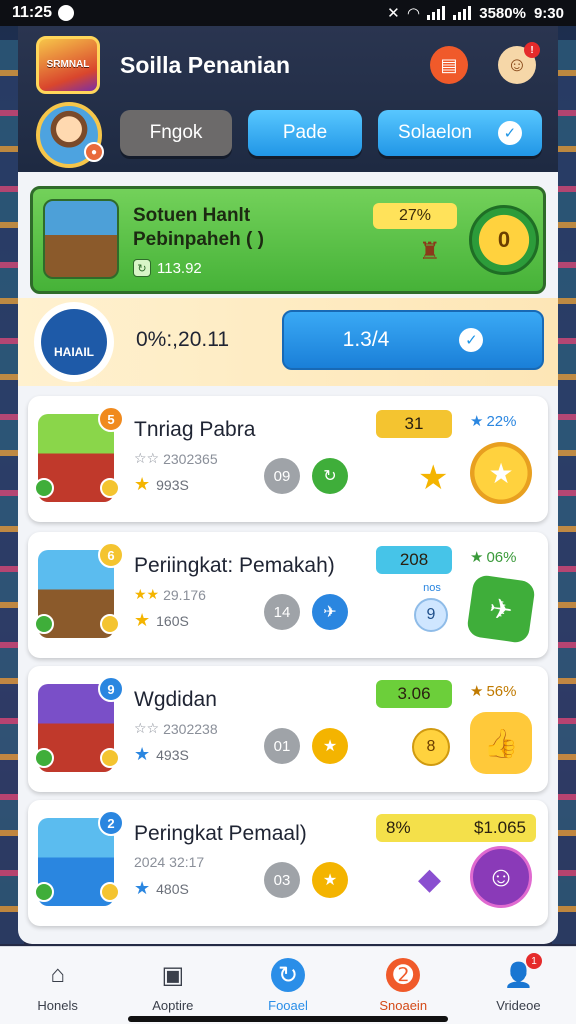 This screenshot has width=576, height=1024. Describe the element at coordinates (431, 747) in the screenshot. I see `coin-value: 8` at that location.